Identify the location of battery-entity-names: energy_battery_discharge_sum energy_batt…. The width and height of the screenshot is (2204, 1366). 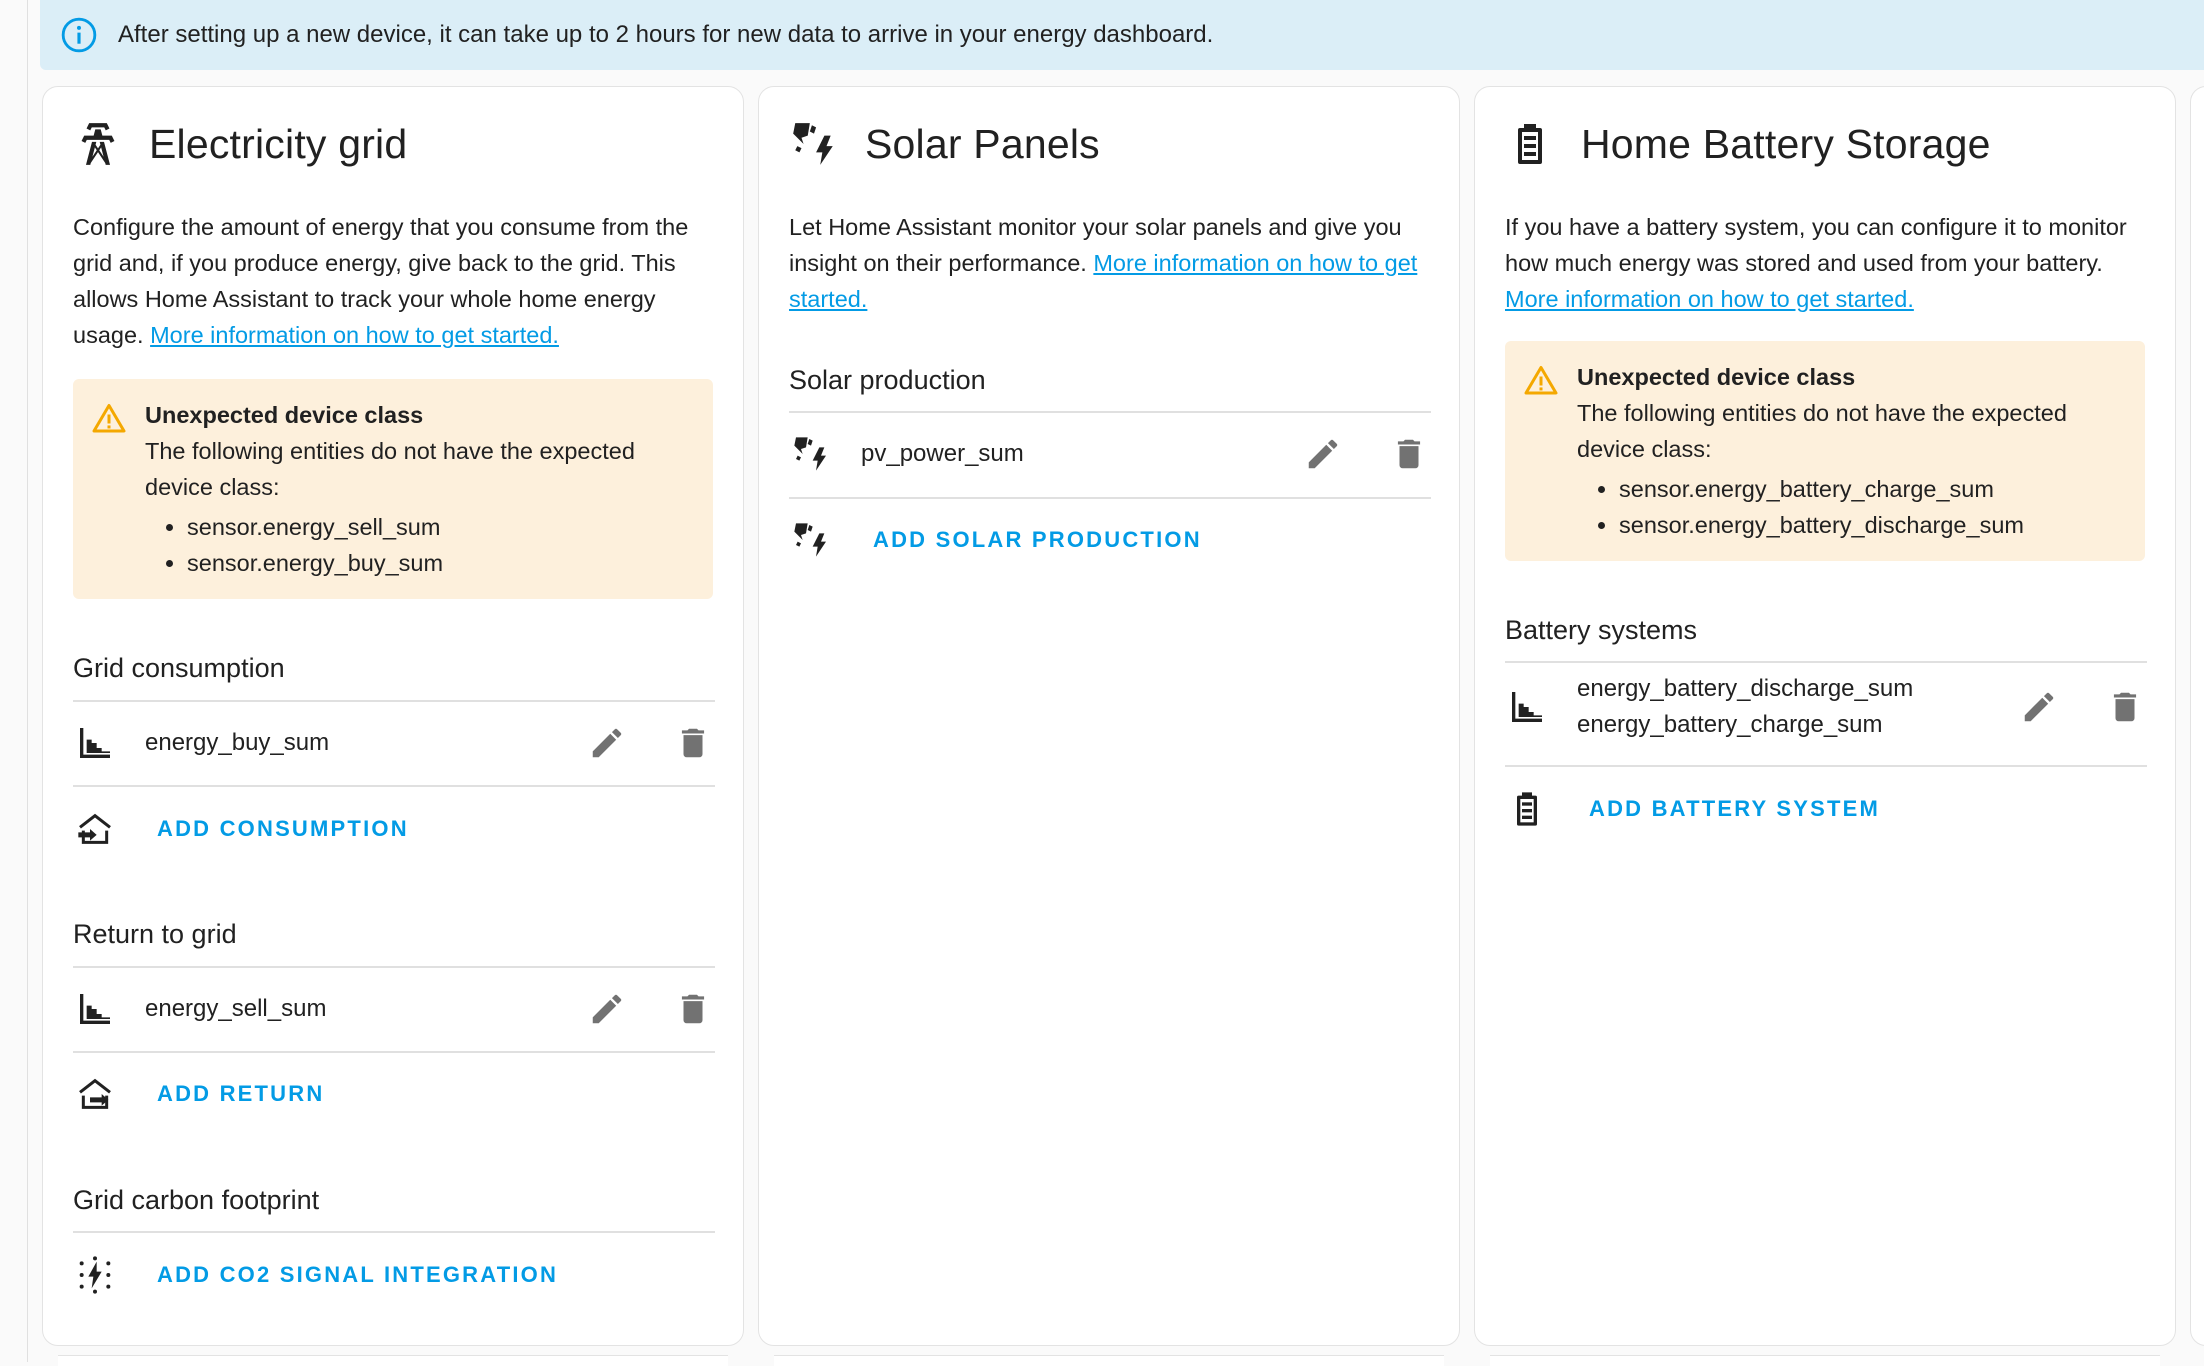
(1776, 707).